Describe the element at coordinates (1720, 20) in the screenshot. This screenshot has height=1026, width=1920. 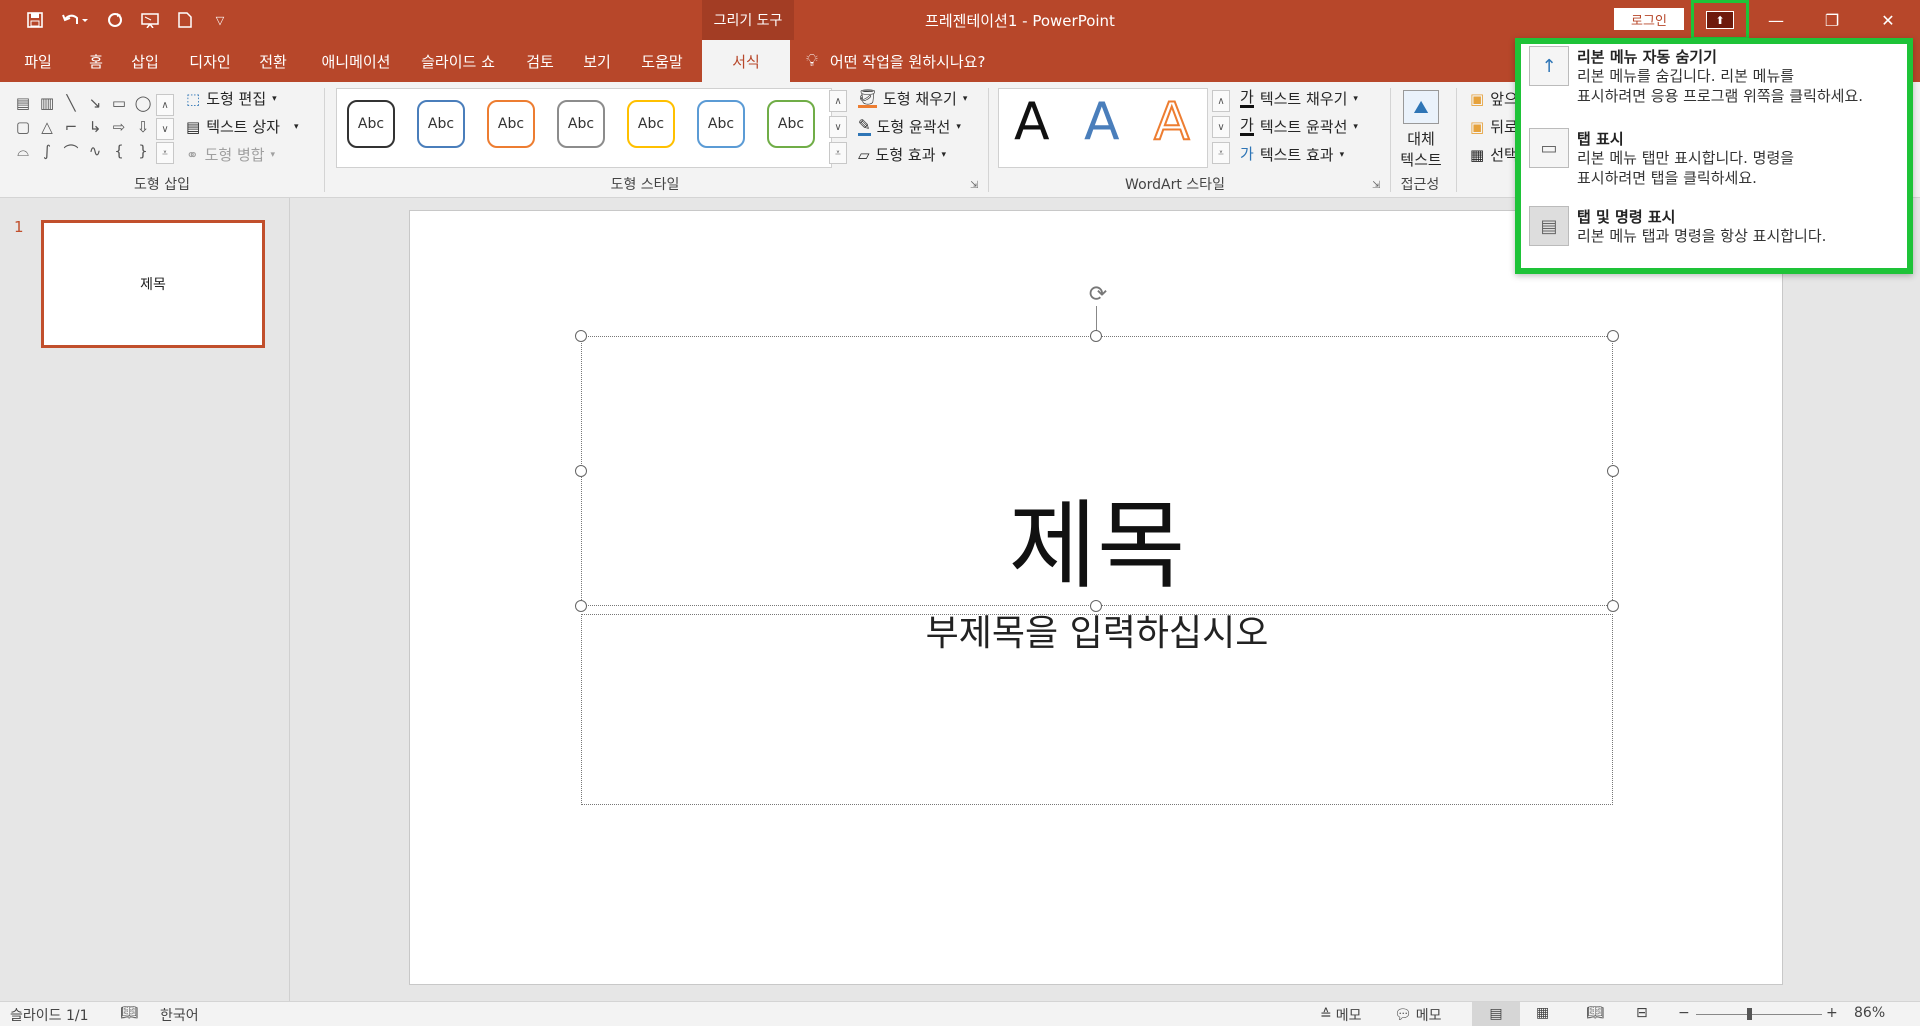
I see `ribbon-display-options-button: ⬆` at that location.